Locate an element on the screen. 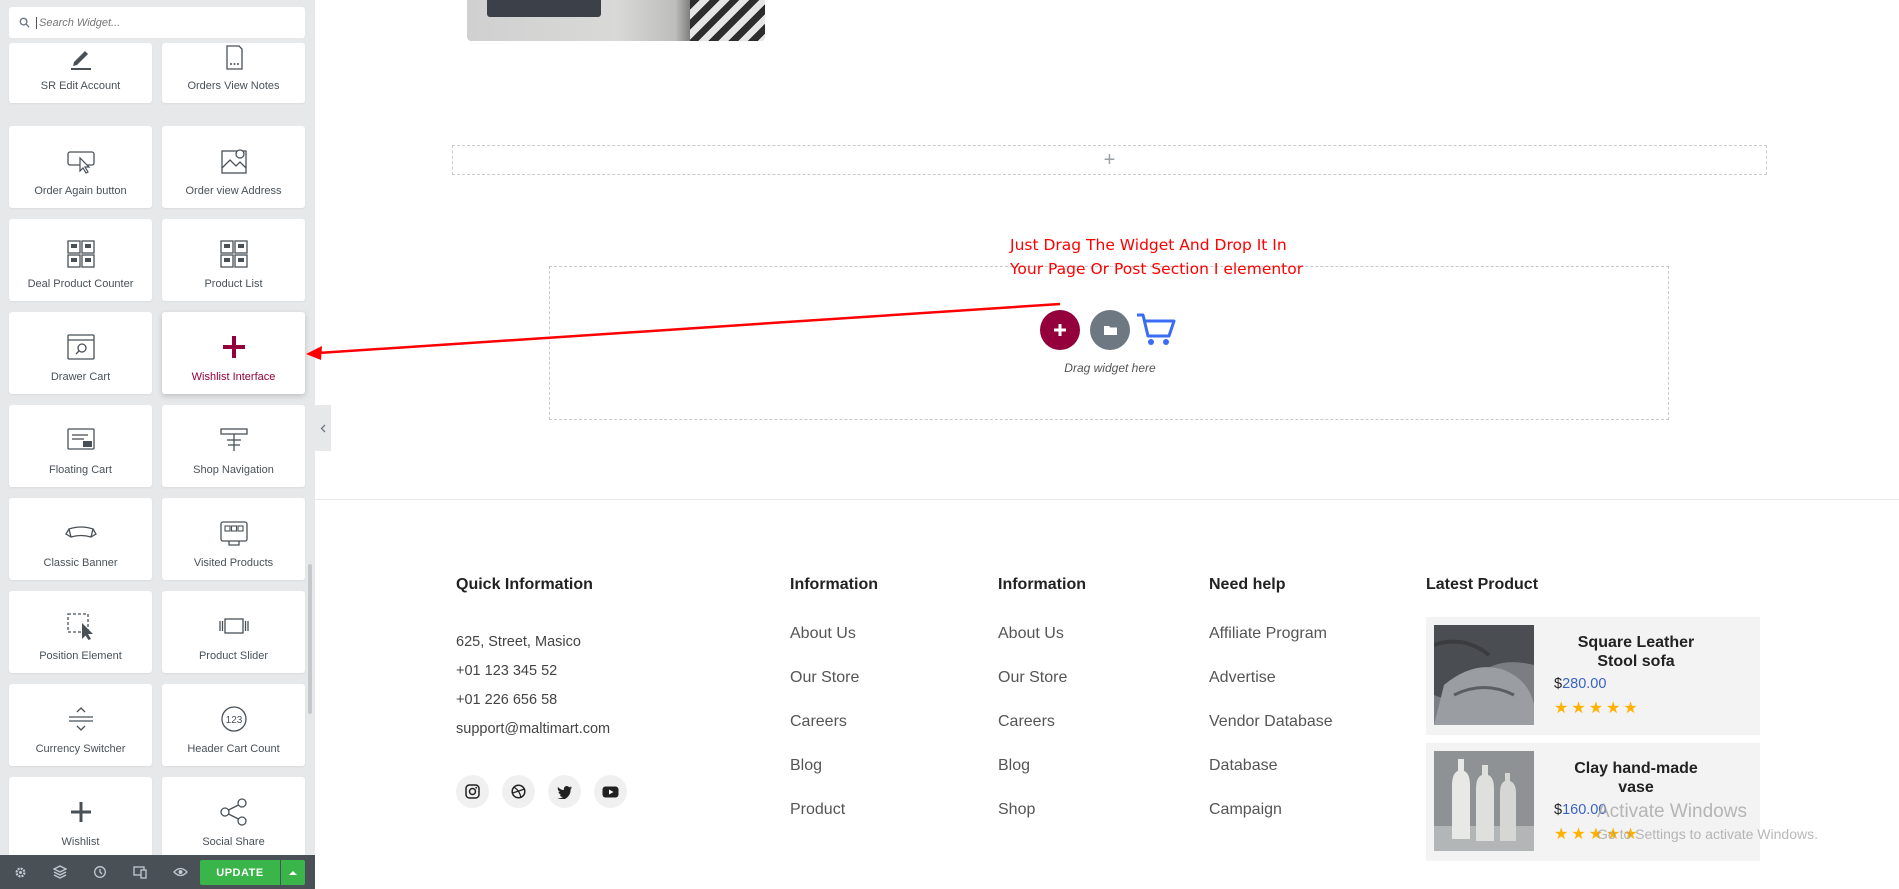 This screenshot has width=1899, height=889. product-card: Square Leather Stool sofa $280.00 ★ ★ ★ ★ ★ is located at coordinates (1593, 676).